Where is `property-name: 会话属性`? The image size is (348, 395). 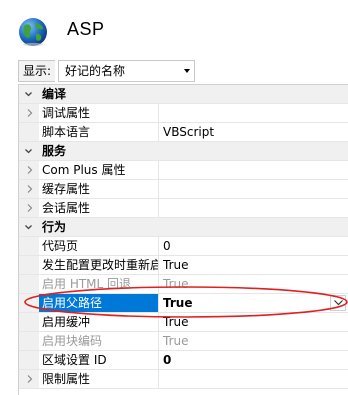 property-name: 会话属性 is located at coordinates (99, 208).